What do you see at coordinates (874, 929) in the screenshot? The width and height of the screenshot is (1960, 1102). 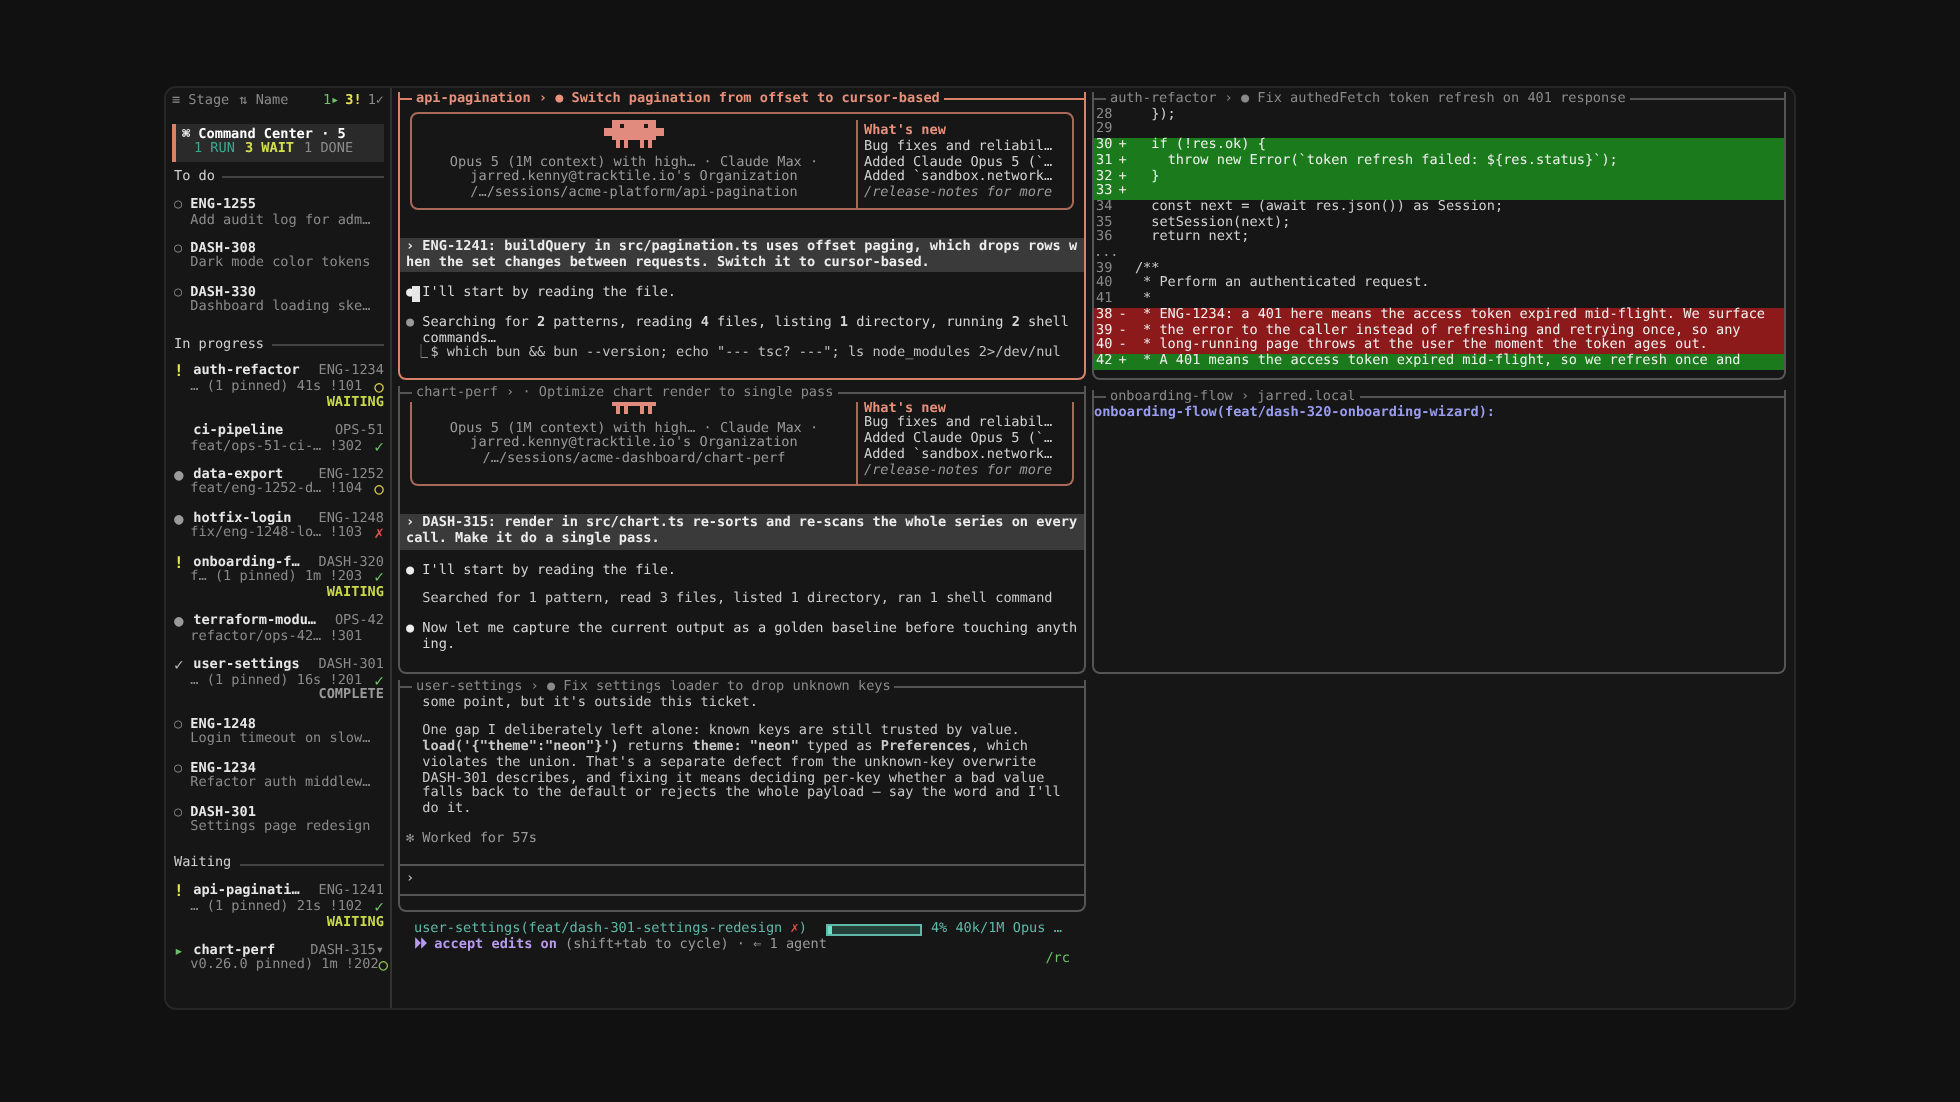 I see `context-meter` at bounding box center [874, 929].